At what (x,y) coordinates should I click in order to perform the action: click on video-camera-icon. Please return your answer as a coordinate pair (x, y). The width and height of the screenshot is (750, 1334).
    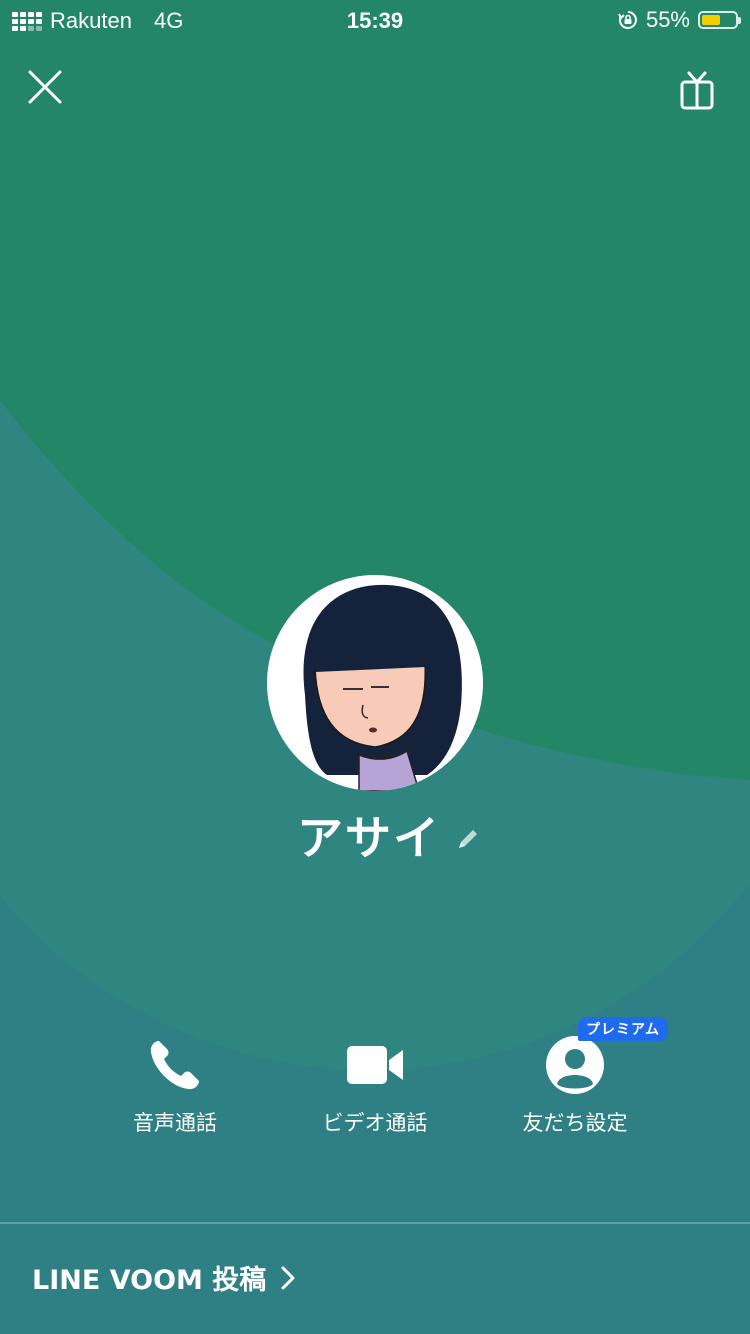
    Looking at the image, I should click on (375, 1065).